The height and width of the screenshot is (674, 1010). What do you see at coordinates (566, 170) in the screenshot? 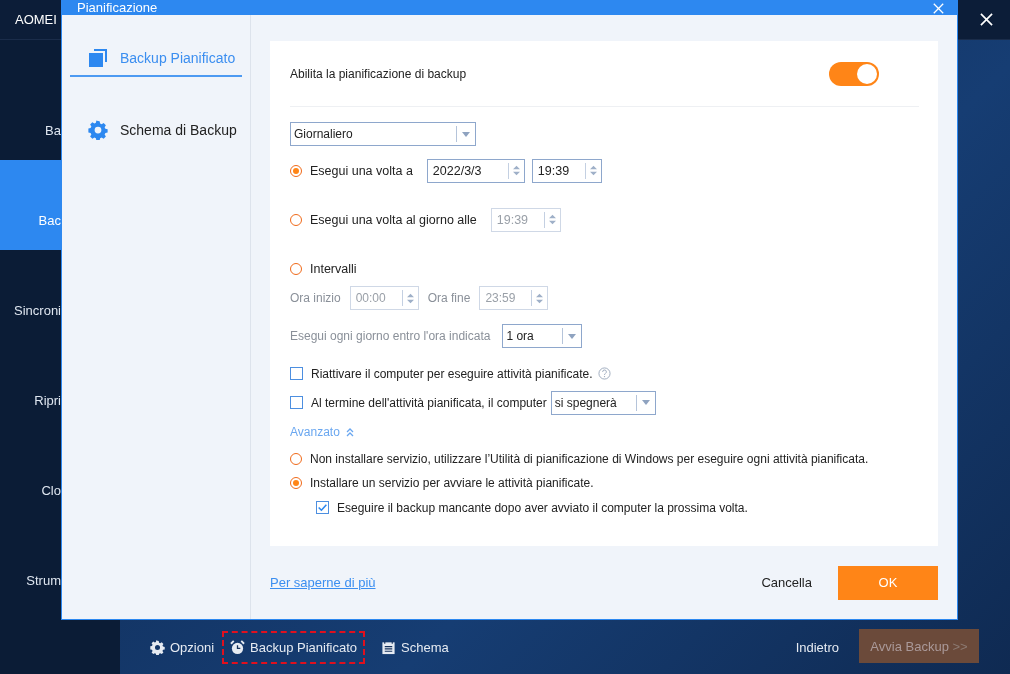
I see `spin-field: 19:39` at bounding box center [566, 170].